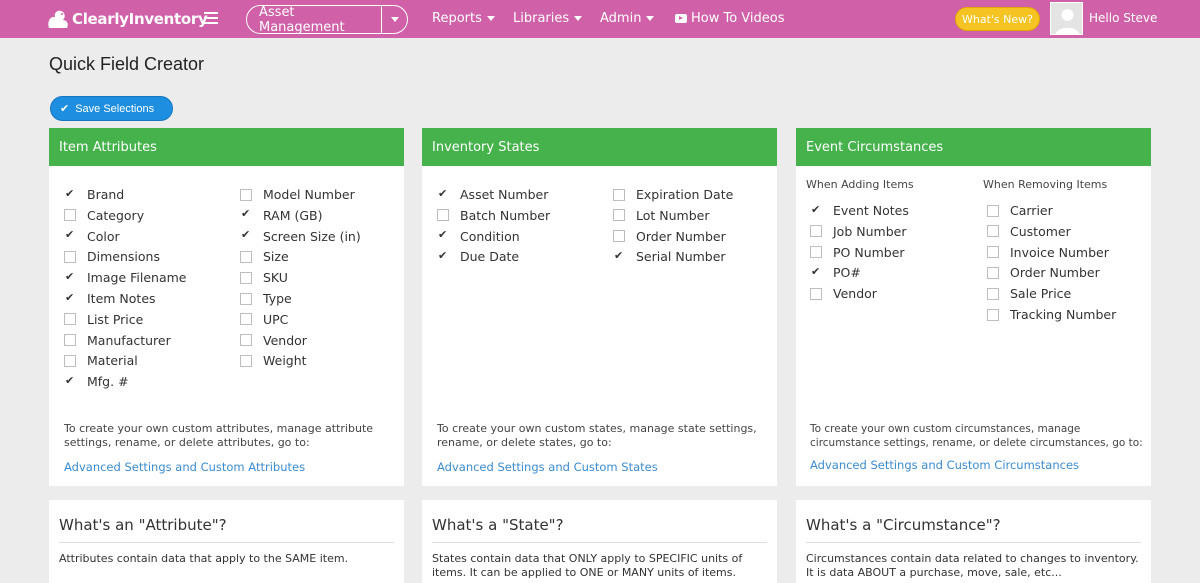 This screenshot has width=1200, height=583. I want to click on checkbox-item: Sale Price, so click(1029, 293).